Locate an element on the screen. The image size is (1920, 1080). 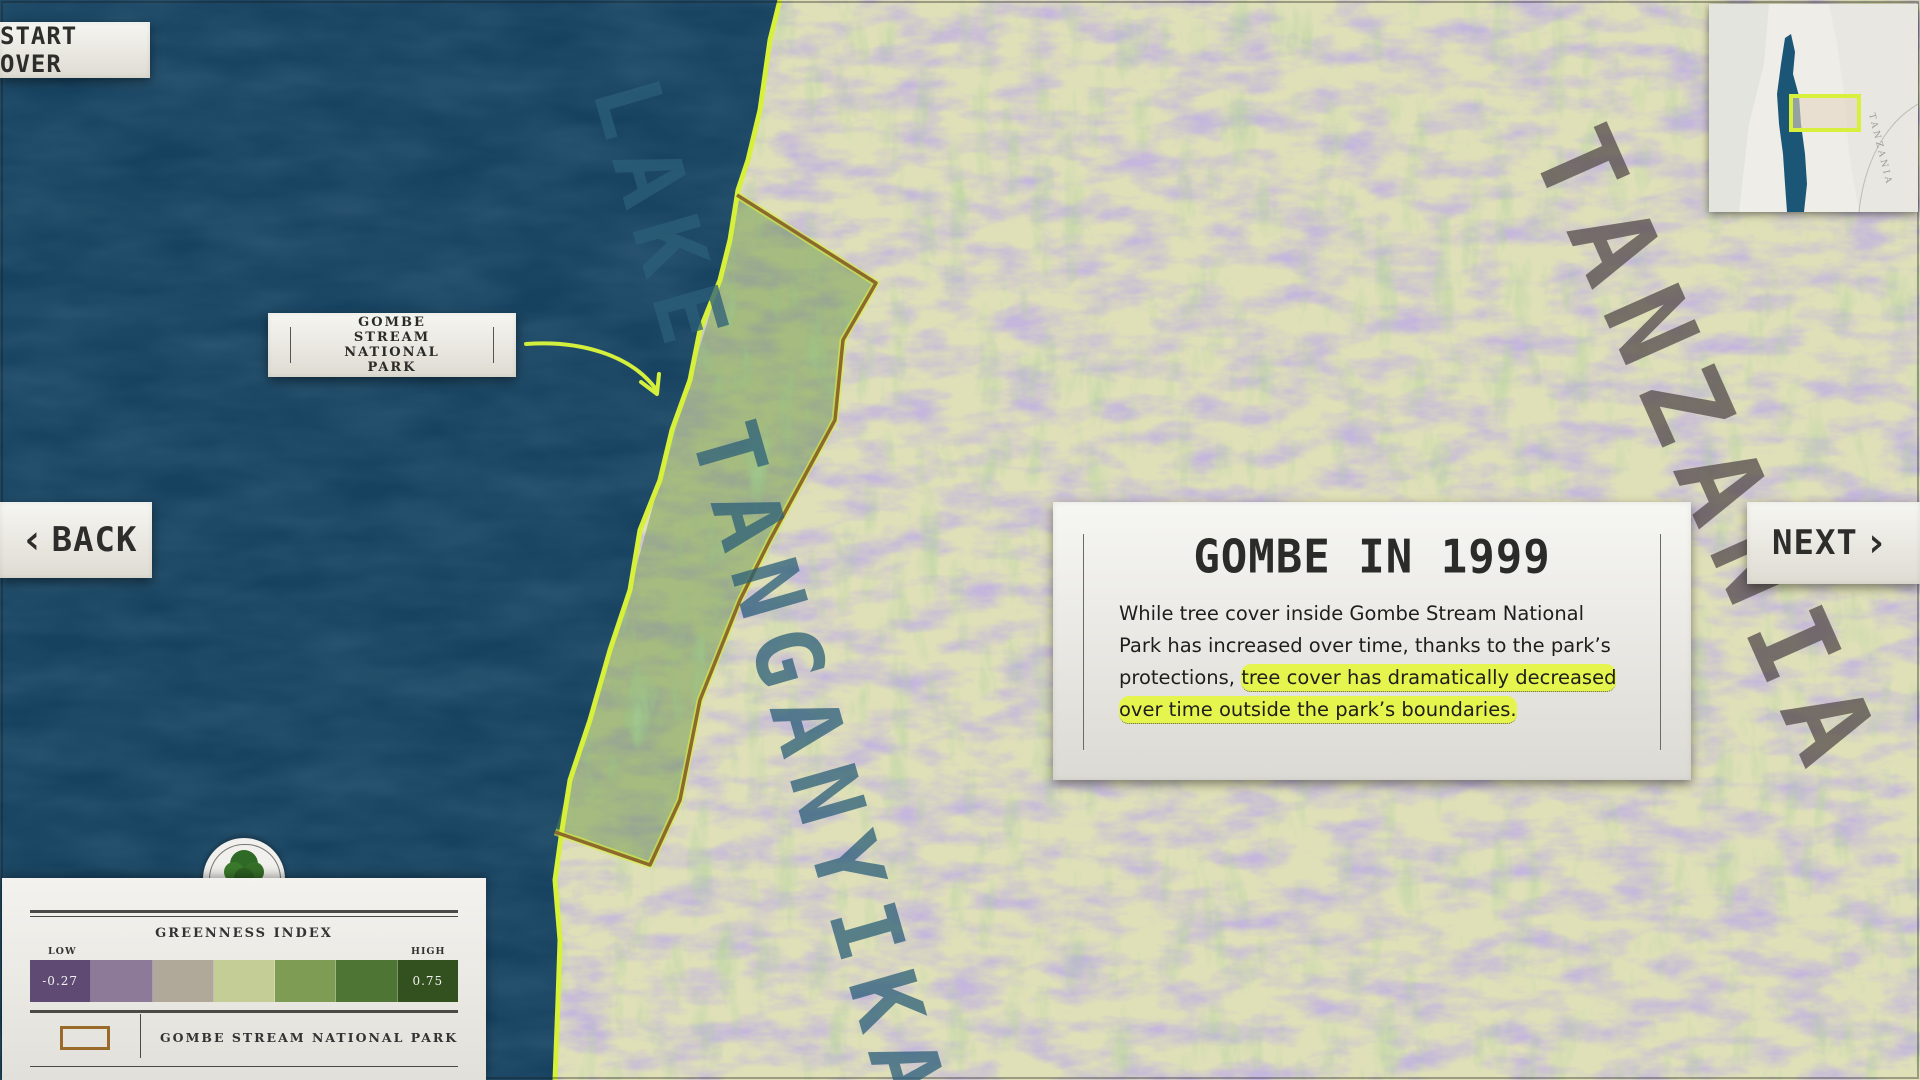
start-over-label: START OVER is located at coordinates (39, 50).